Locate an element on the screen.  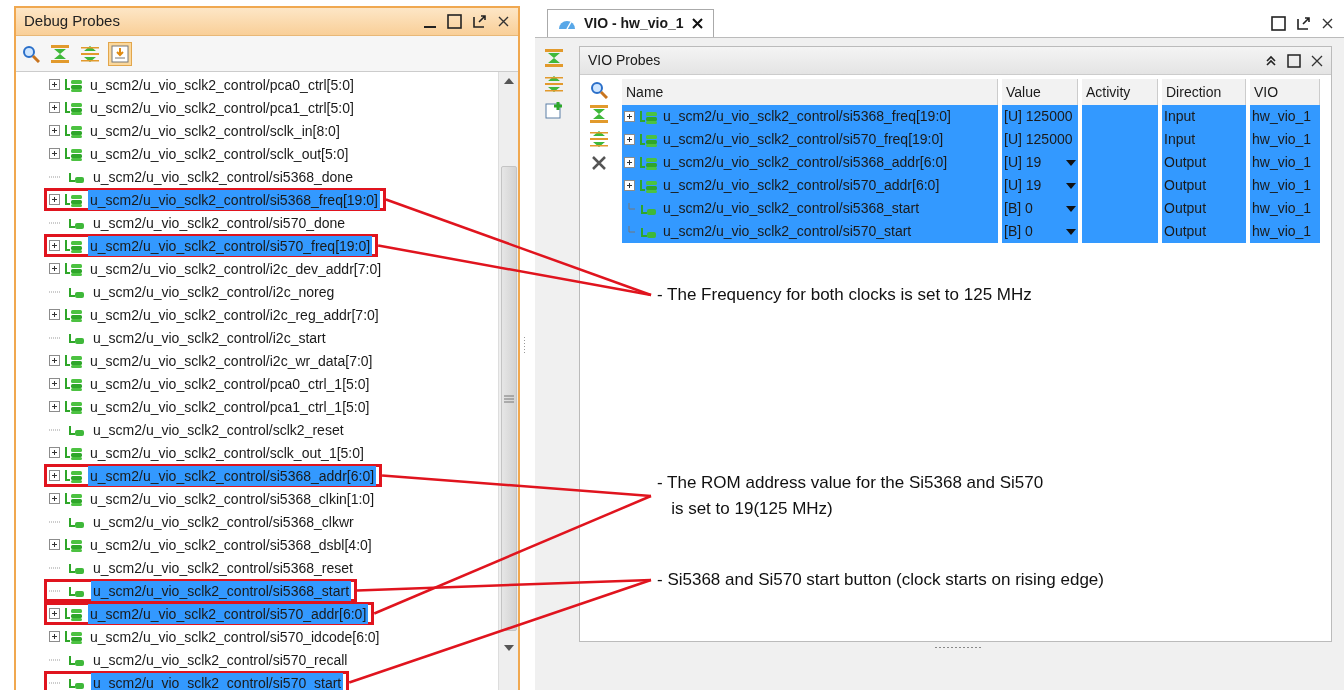
column-header: Value is located at coordinates (1040, 92).